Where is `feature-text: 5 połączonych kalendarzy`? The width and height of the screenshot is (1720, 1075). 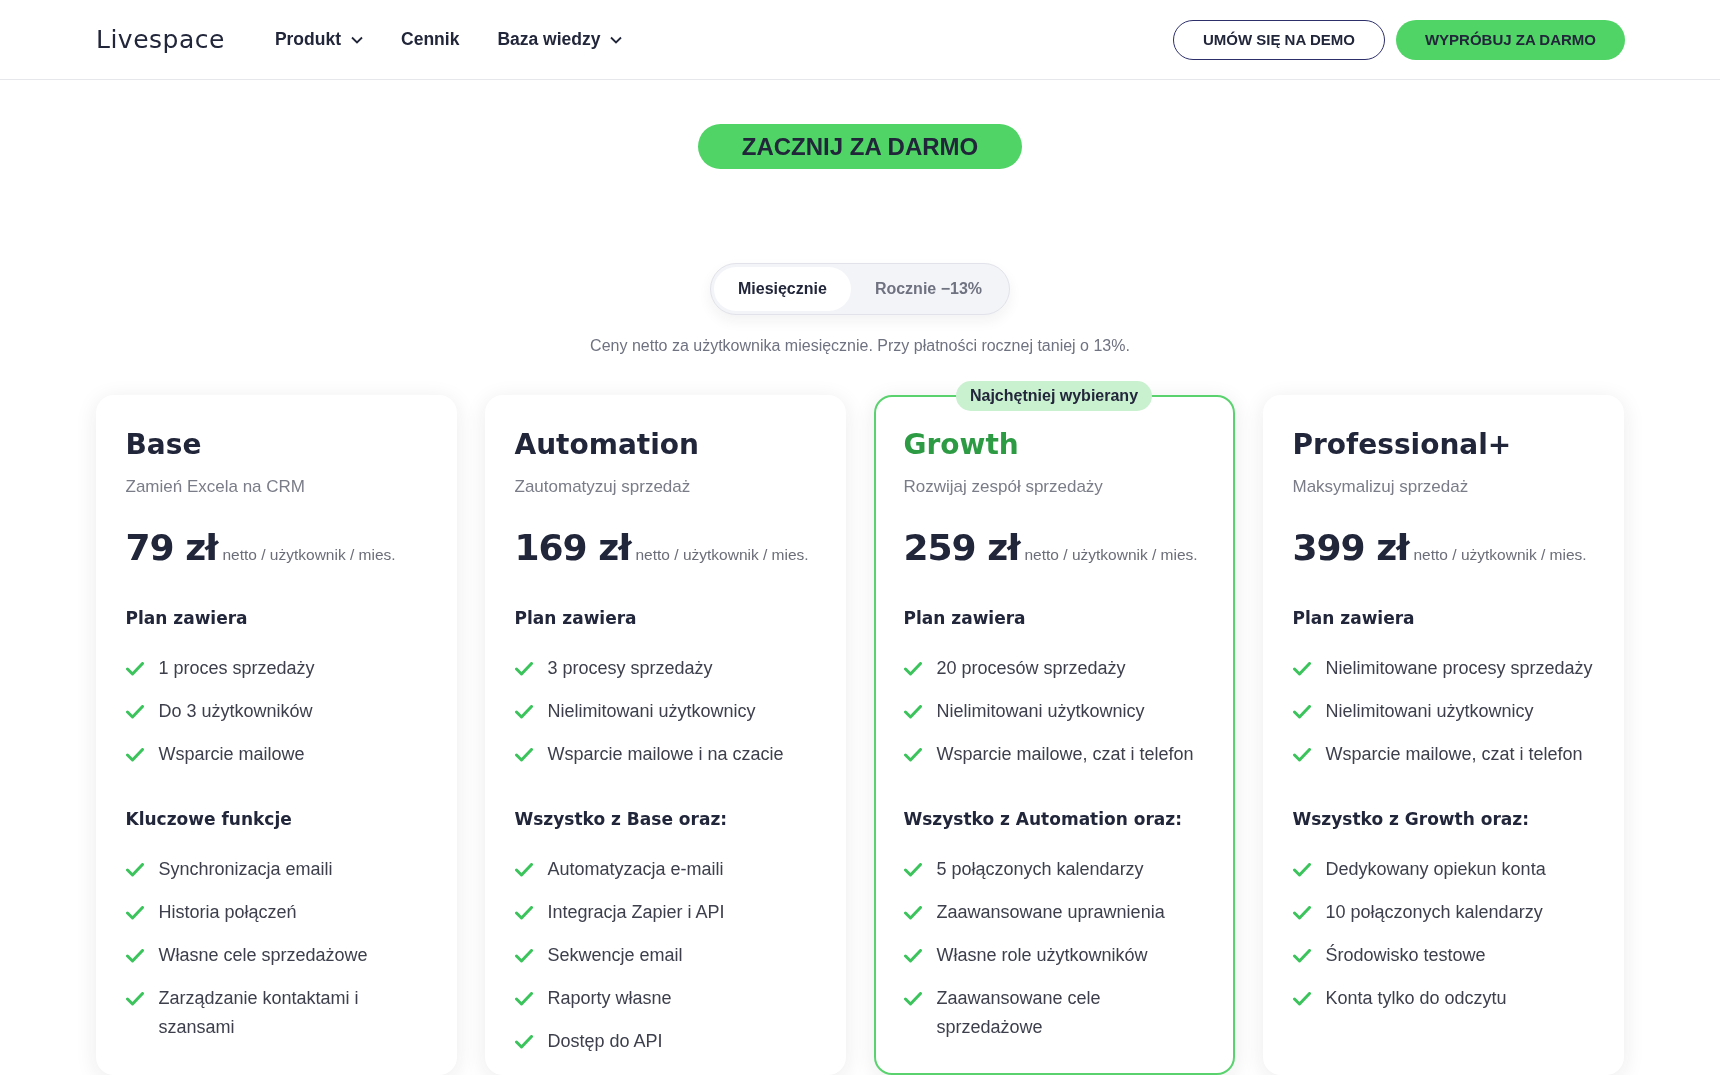
feature-text: 5 połączonych kalendarzy is located at coordinates (1040, 869).